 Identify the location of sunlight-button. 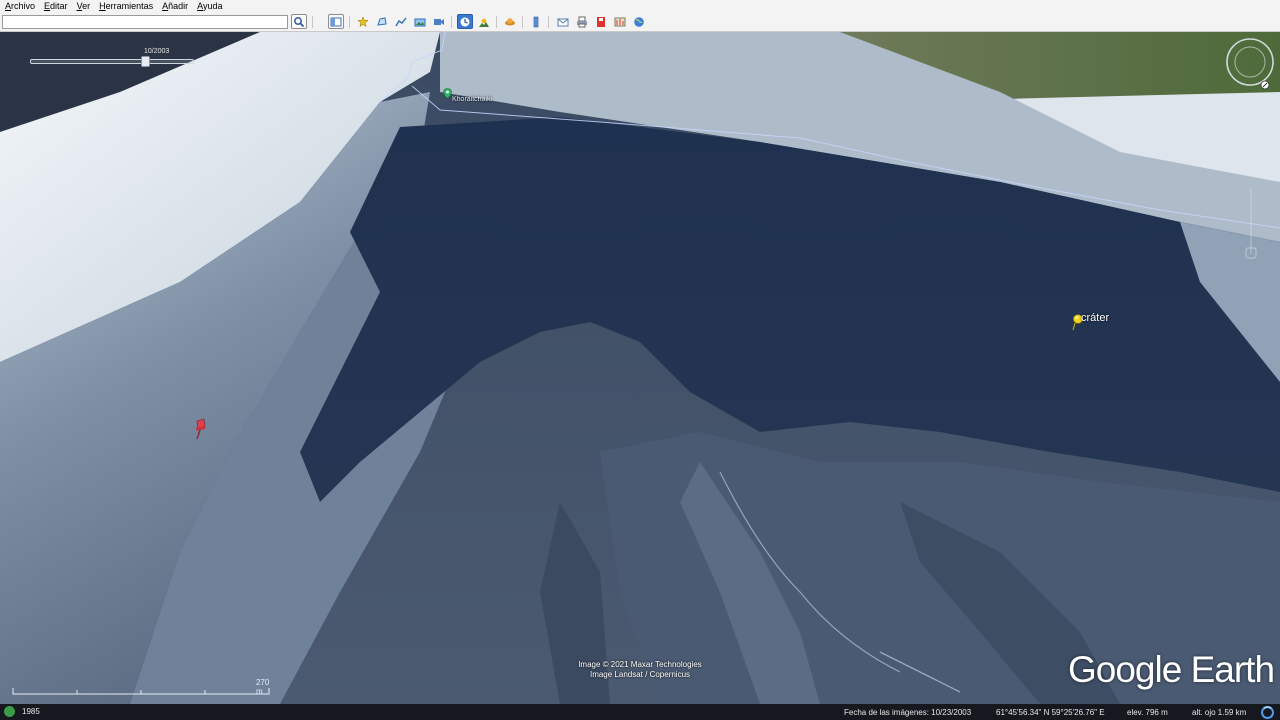
(484, 21).